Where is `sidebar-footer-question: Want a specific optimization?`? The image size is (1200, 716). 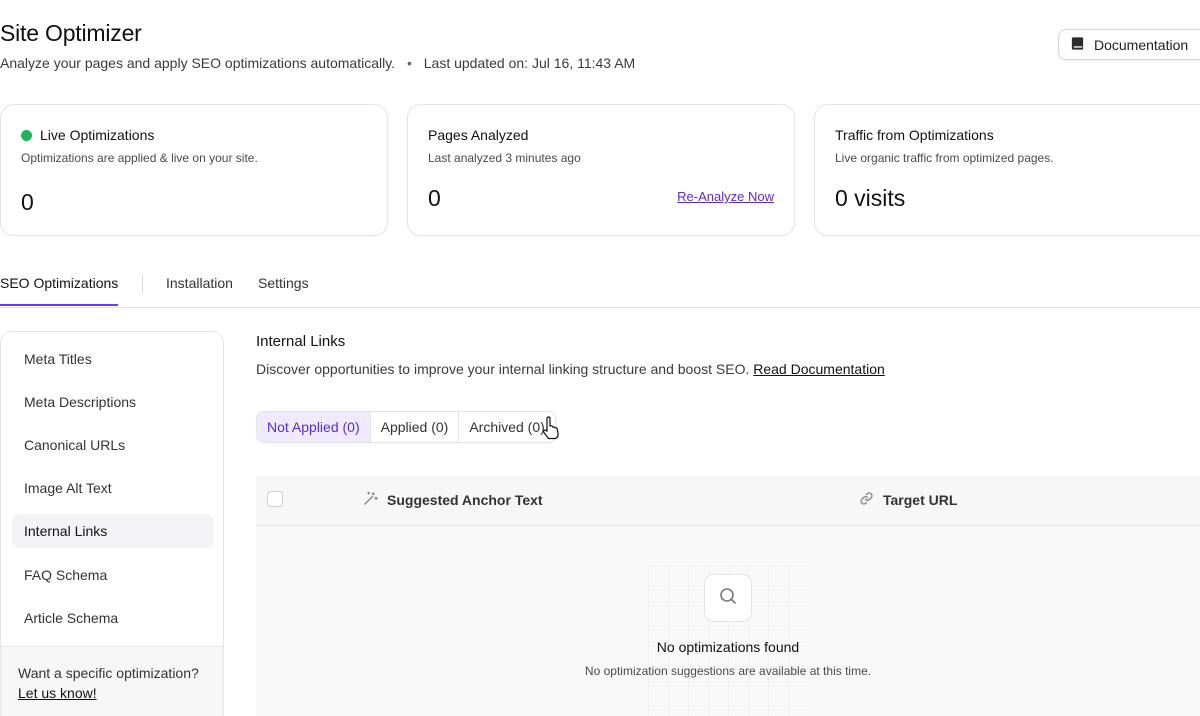 sidebar-footer-question: Want a specific optimization? is located at coordinates (108, 673).